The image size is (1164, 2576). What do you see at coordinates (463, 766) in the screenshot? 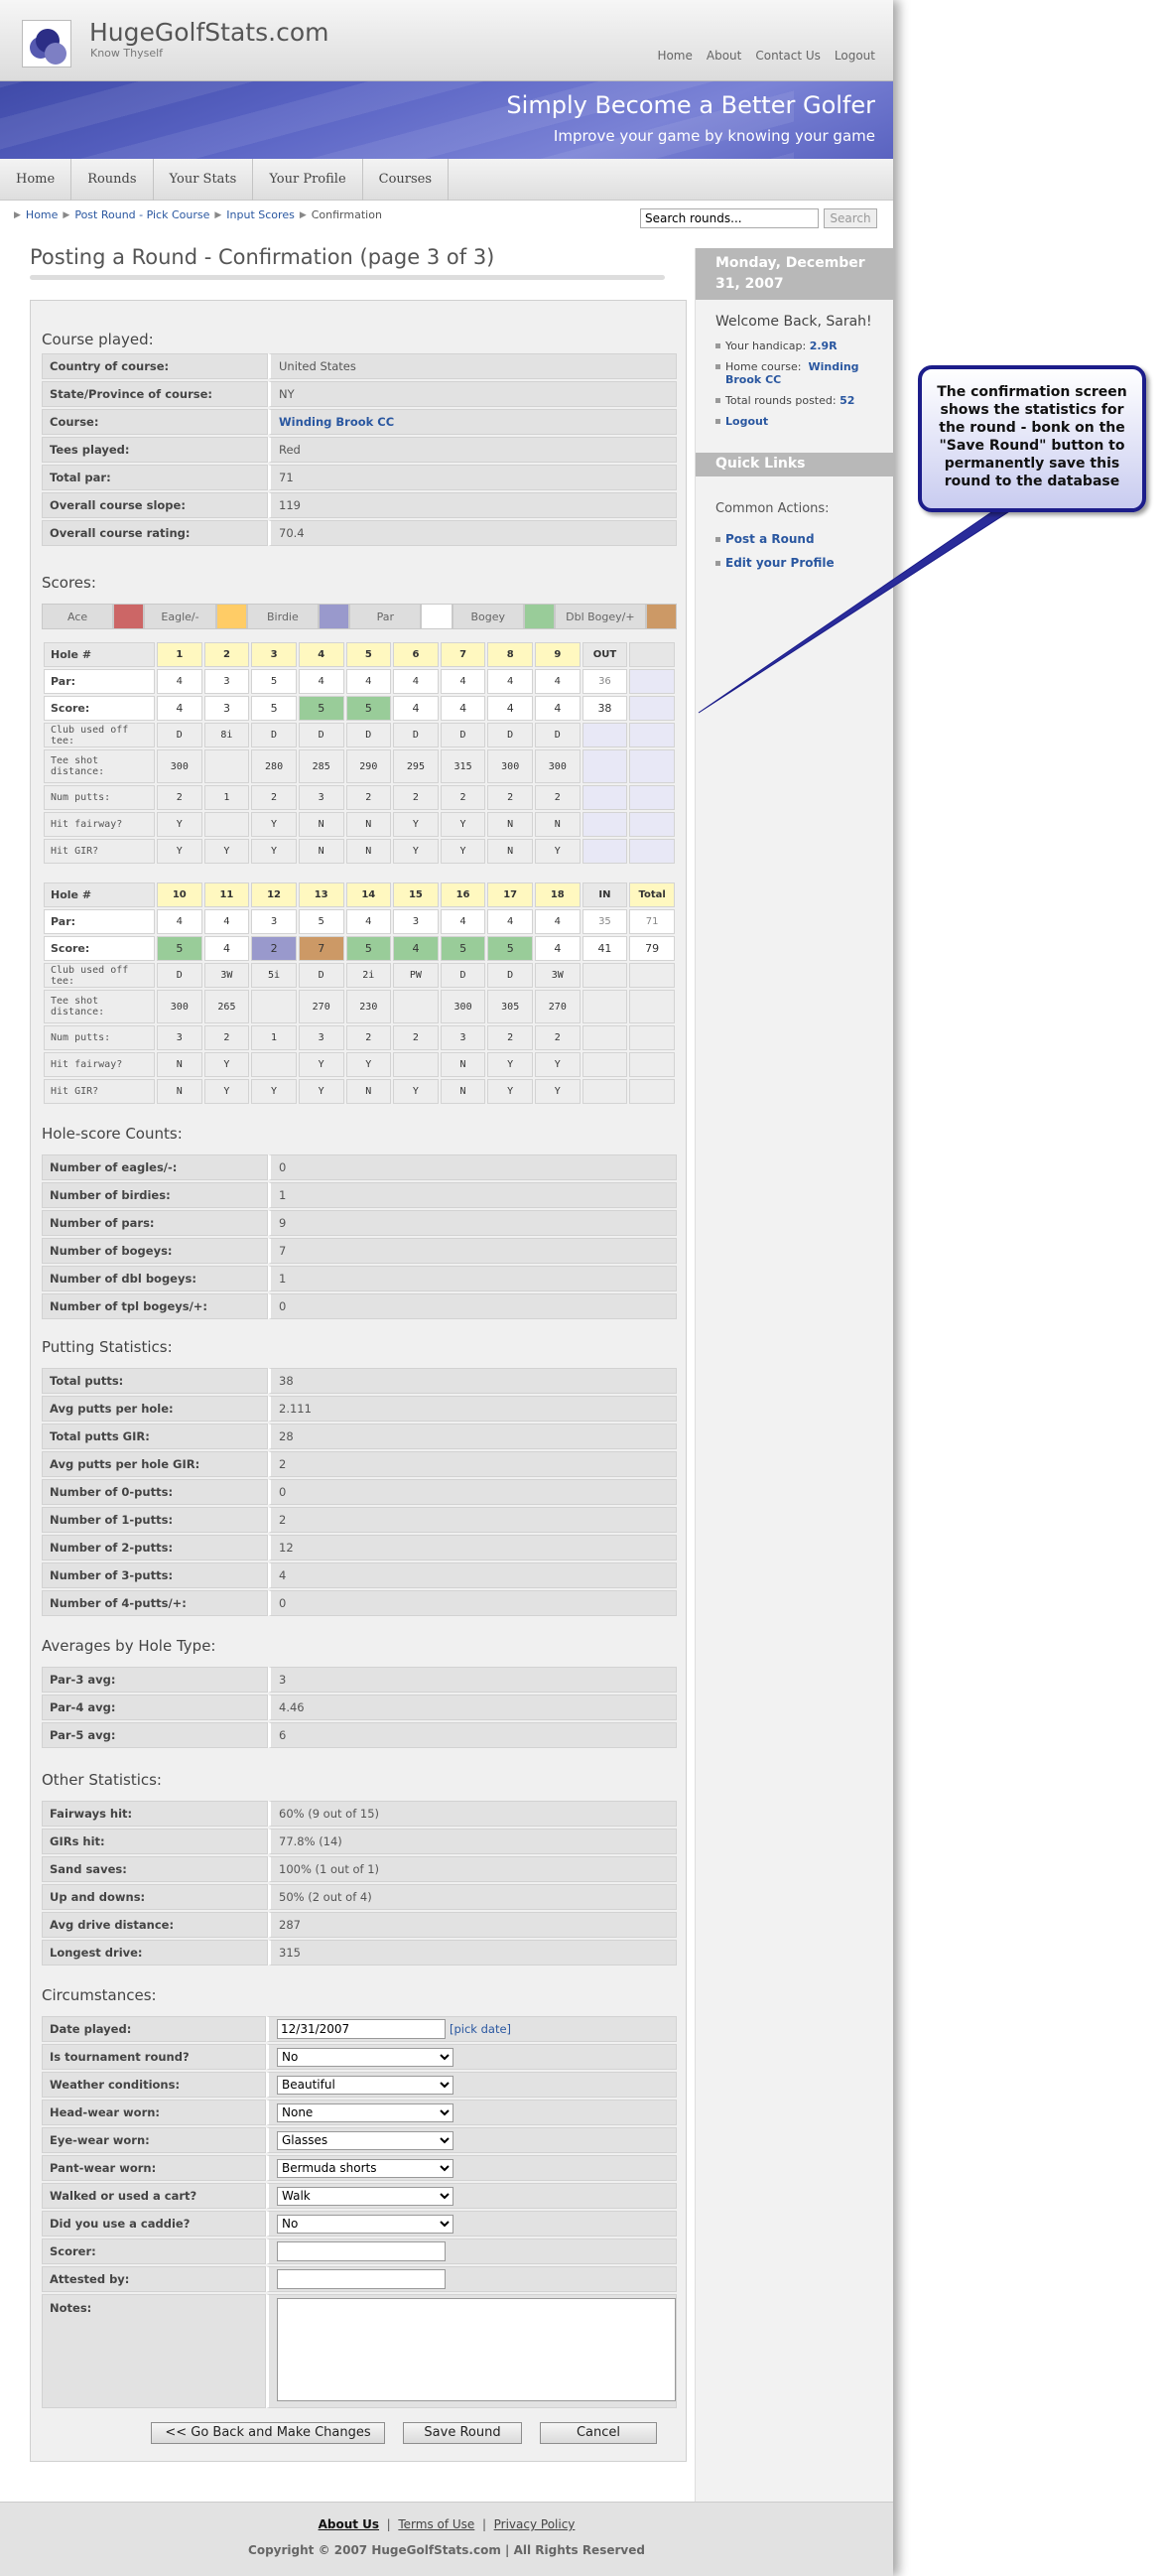
I see `tee-cell: 315` at bounding box center [463, 766].